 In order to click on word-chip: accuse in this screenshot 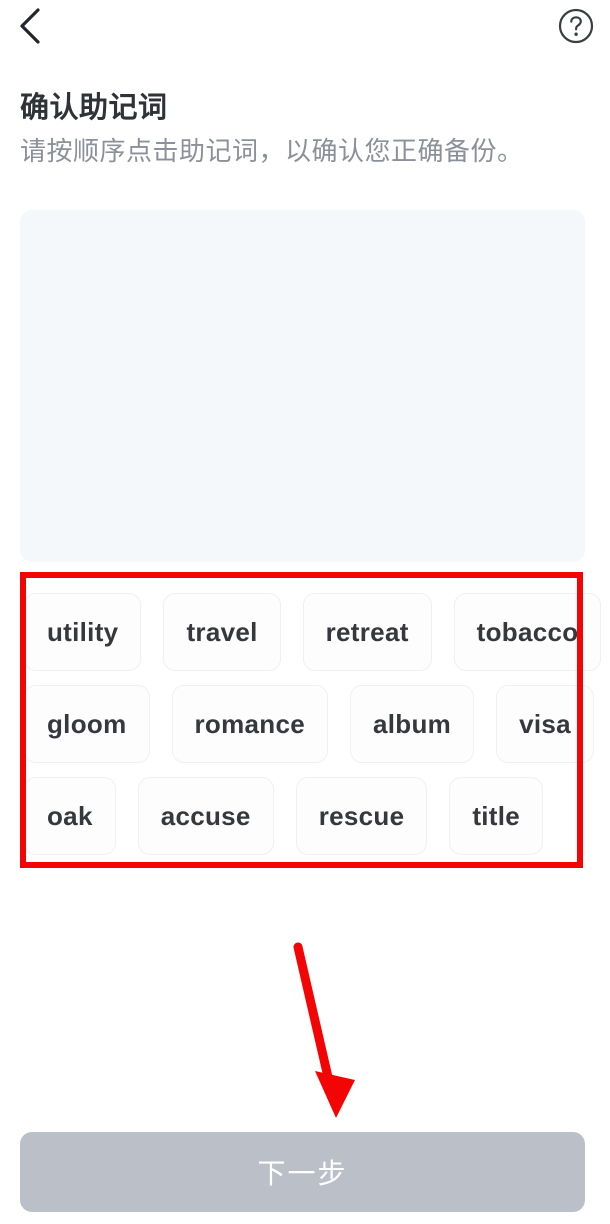, I will do `click(205, 816)`.